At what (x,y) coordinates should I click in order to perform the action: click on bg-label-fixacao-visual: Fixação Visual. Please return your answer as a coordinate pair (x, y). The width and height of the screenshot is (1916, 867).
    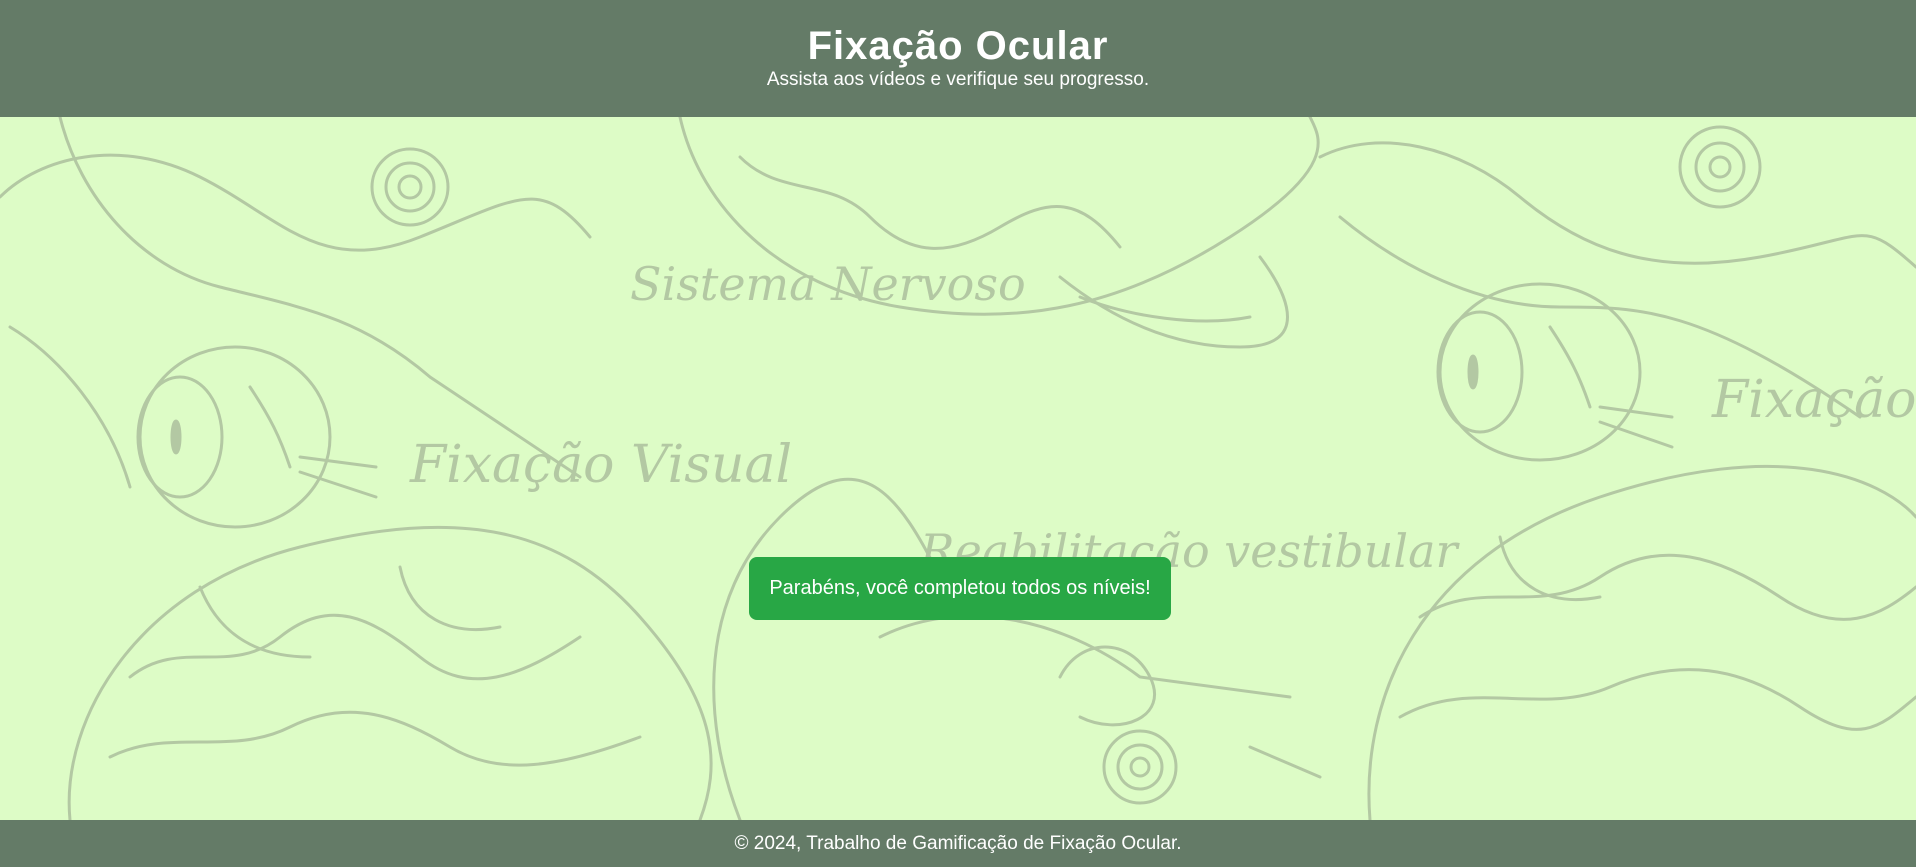
    Looking at the image, I should click on (600, 465).